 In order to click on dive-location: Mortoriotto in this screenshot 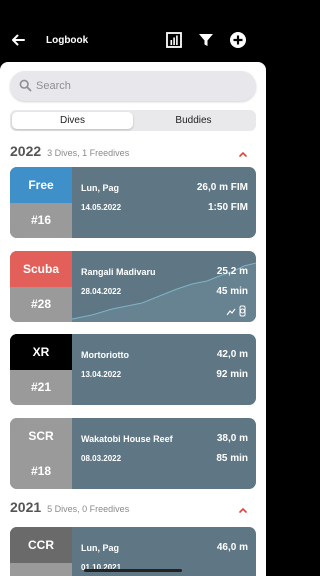, I will do `click(105, 355)`.